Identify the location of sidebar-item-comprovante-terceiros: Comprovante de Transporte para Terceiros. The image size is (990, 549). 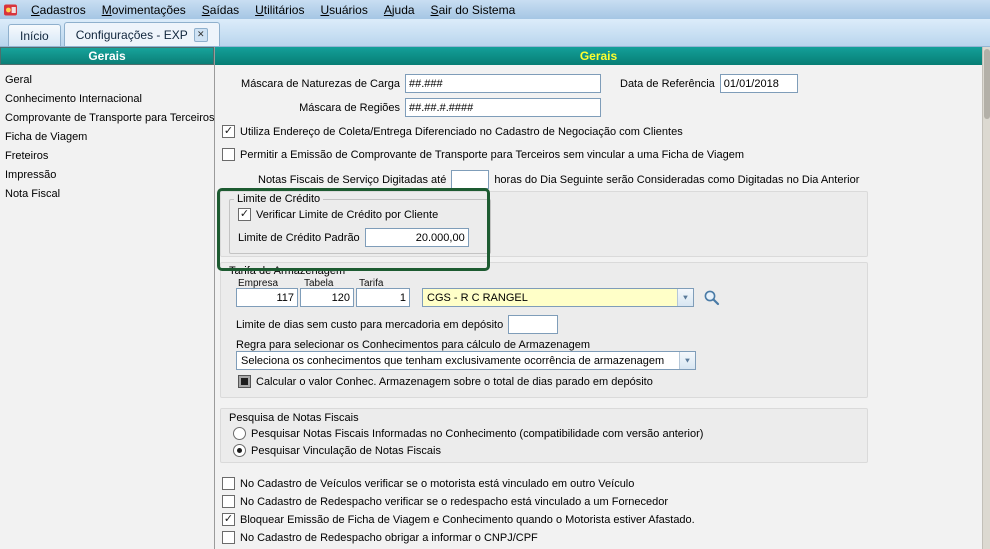
(107, 118).